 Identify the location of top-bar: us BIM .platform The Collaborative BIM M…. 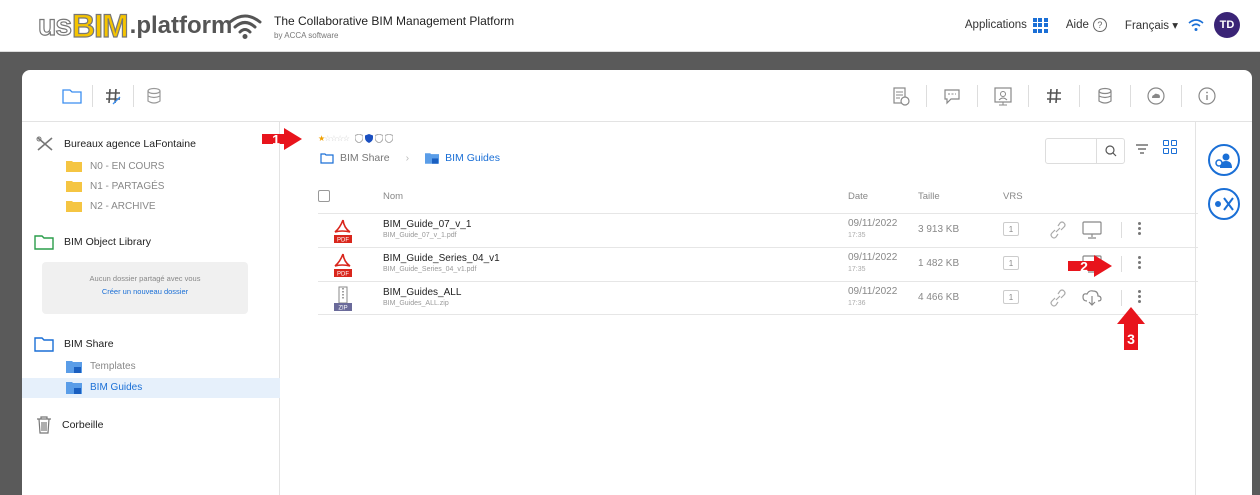
(630, 26).